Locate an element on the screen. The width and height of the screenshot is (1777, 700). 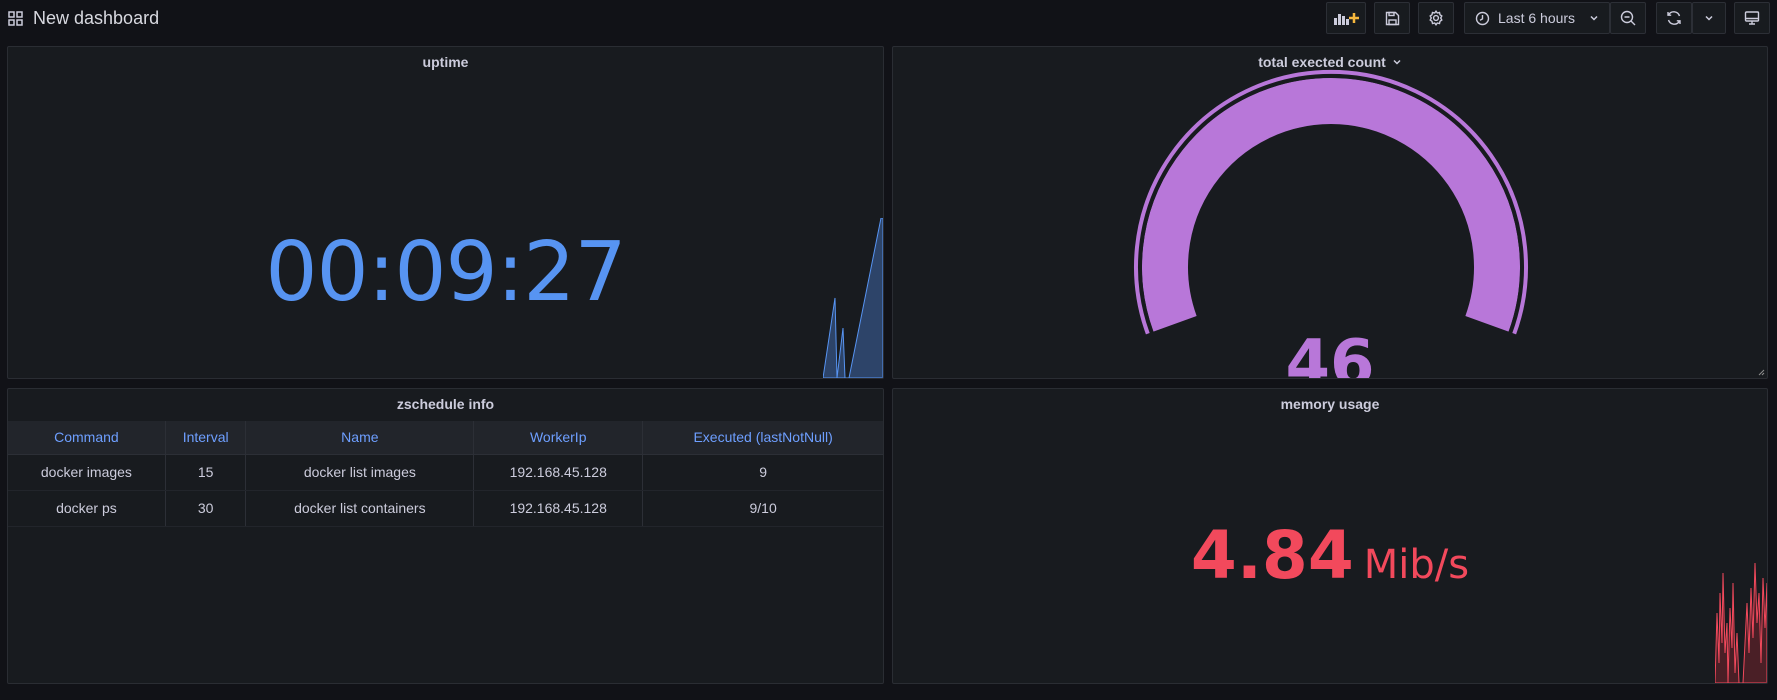
table-cell: docker ps is located at coordinates (87, 508).